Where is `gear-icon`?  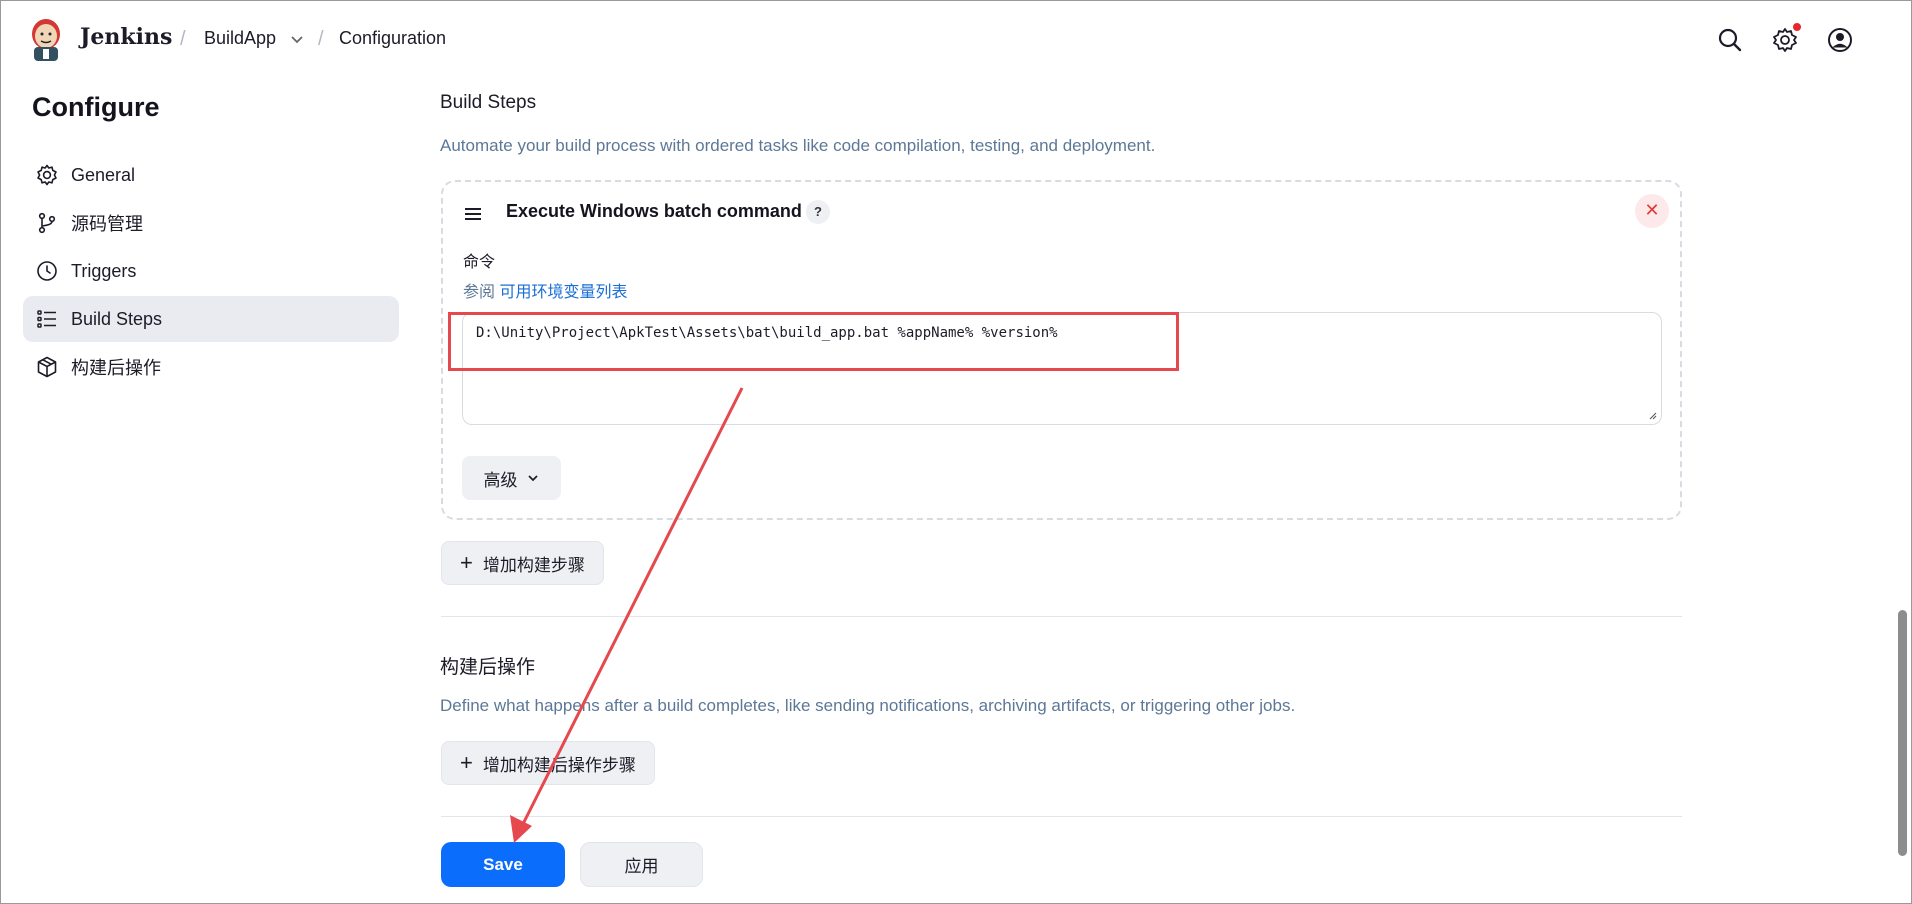 gear-icon is located at coordinates (47, 175).